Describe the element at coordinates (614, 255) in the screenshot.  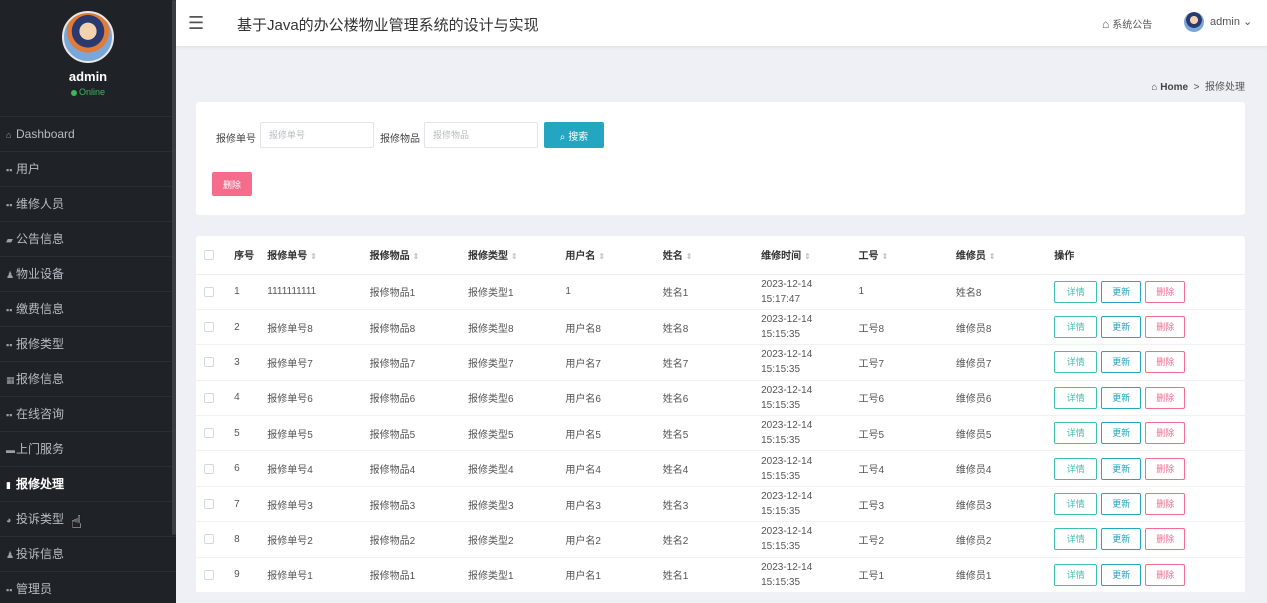
I see `column-header-4: 用户名 ⇕` at that location.